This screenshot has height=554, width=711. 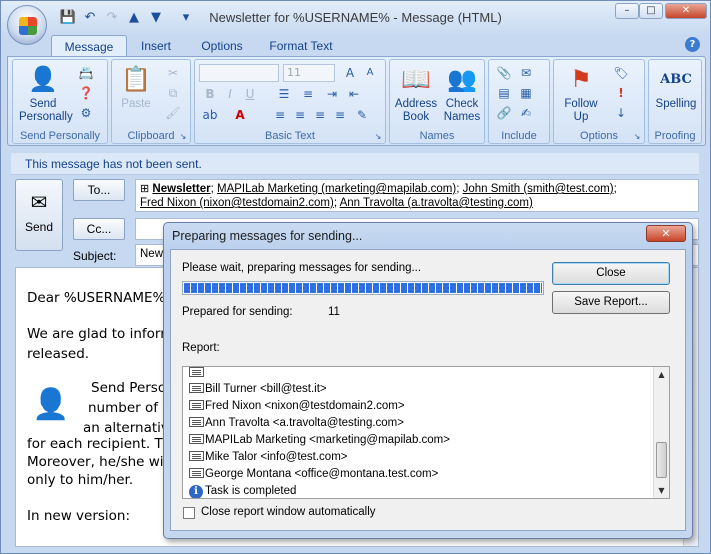 I want to click on bullets-icon: ☰, so click(x=284, y=94).